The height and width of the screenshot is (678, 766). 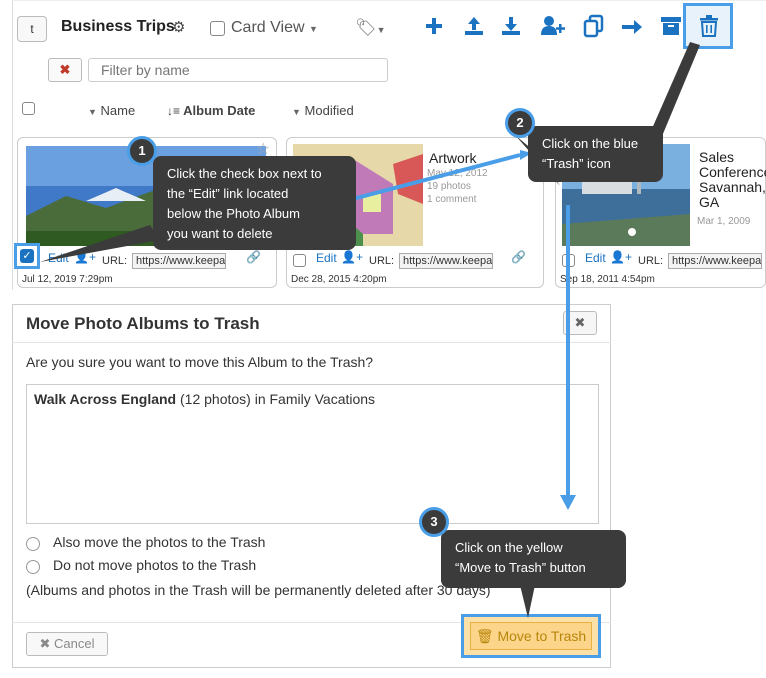 I want to click on callout-line: “Move to Trash” button, so click(x=520, y=567).